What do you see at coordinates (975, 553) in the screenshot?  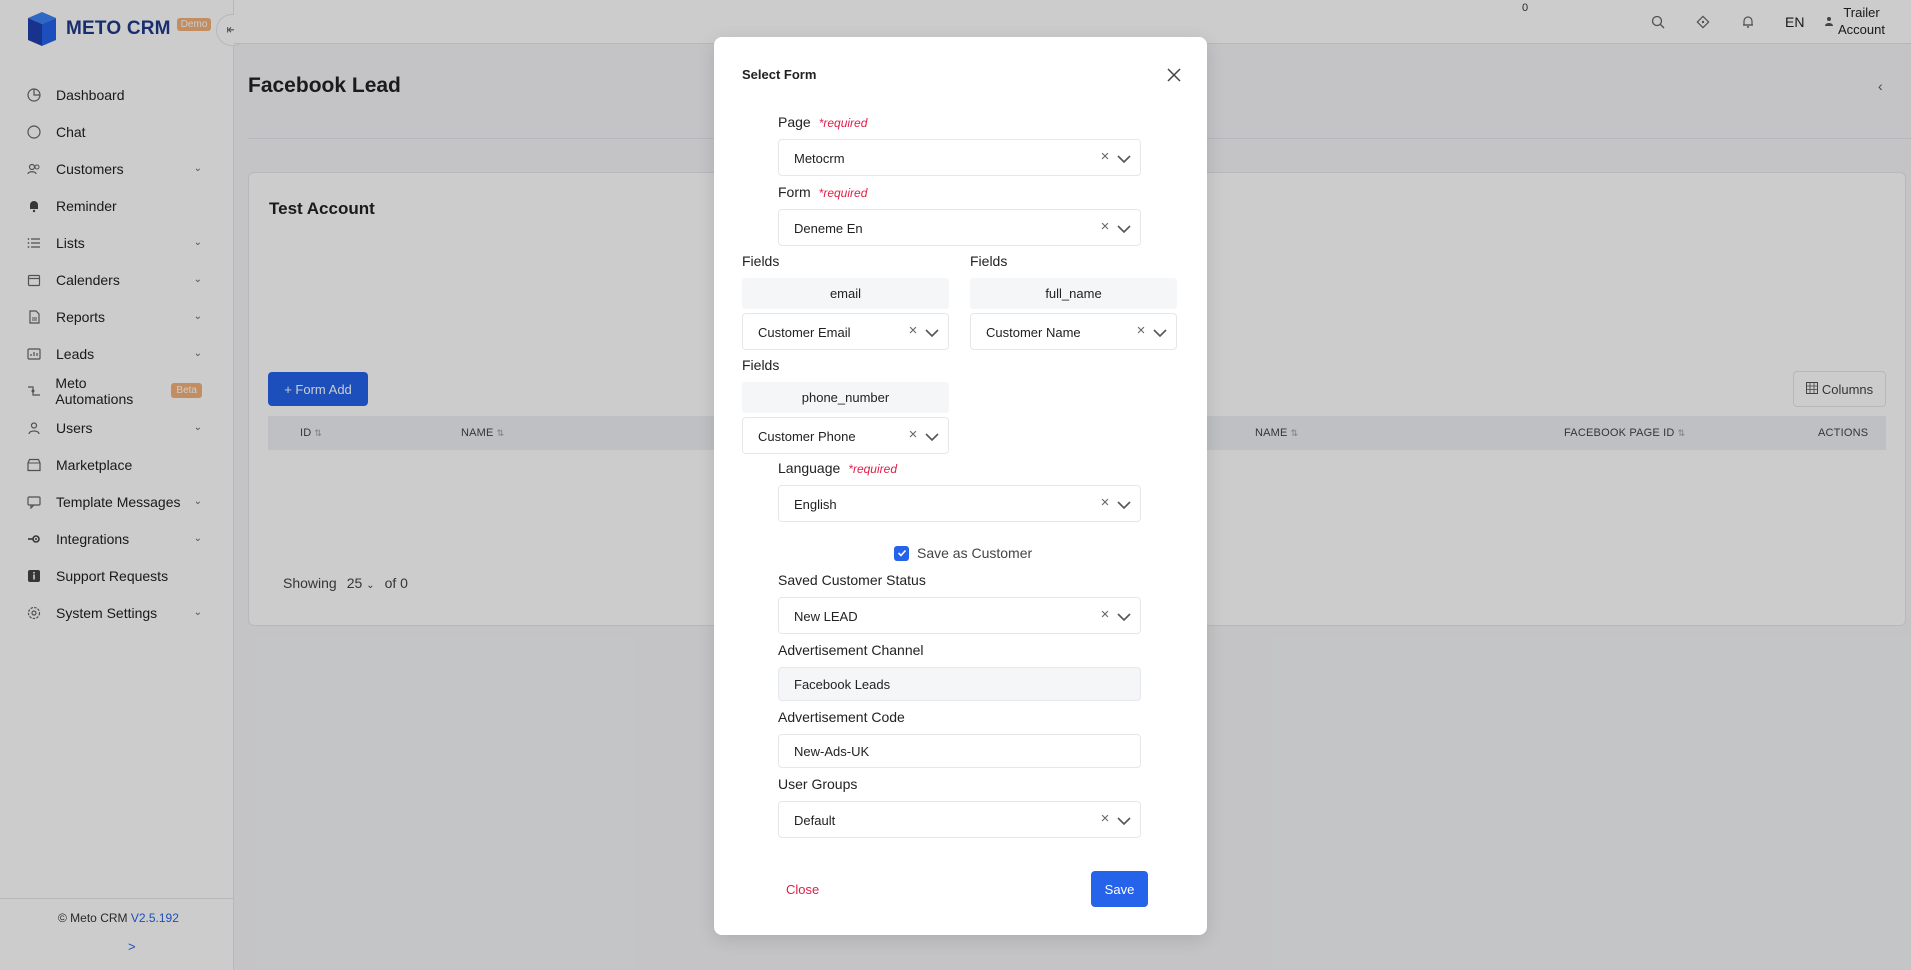 I see `save-as-customer-label: Save as Customer` at bounding box center [975, 553].